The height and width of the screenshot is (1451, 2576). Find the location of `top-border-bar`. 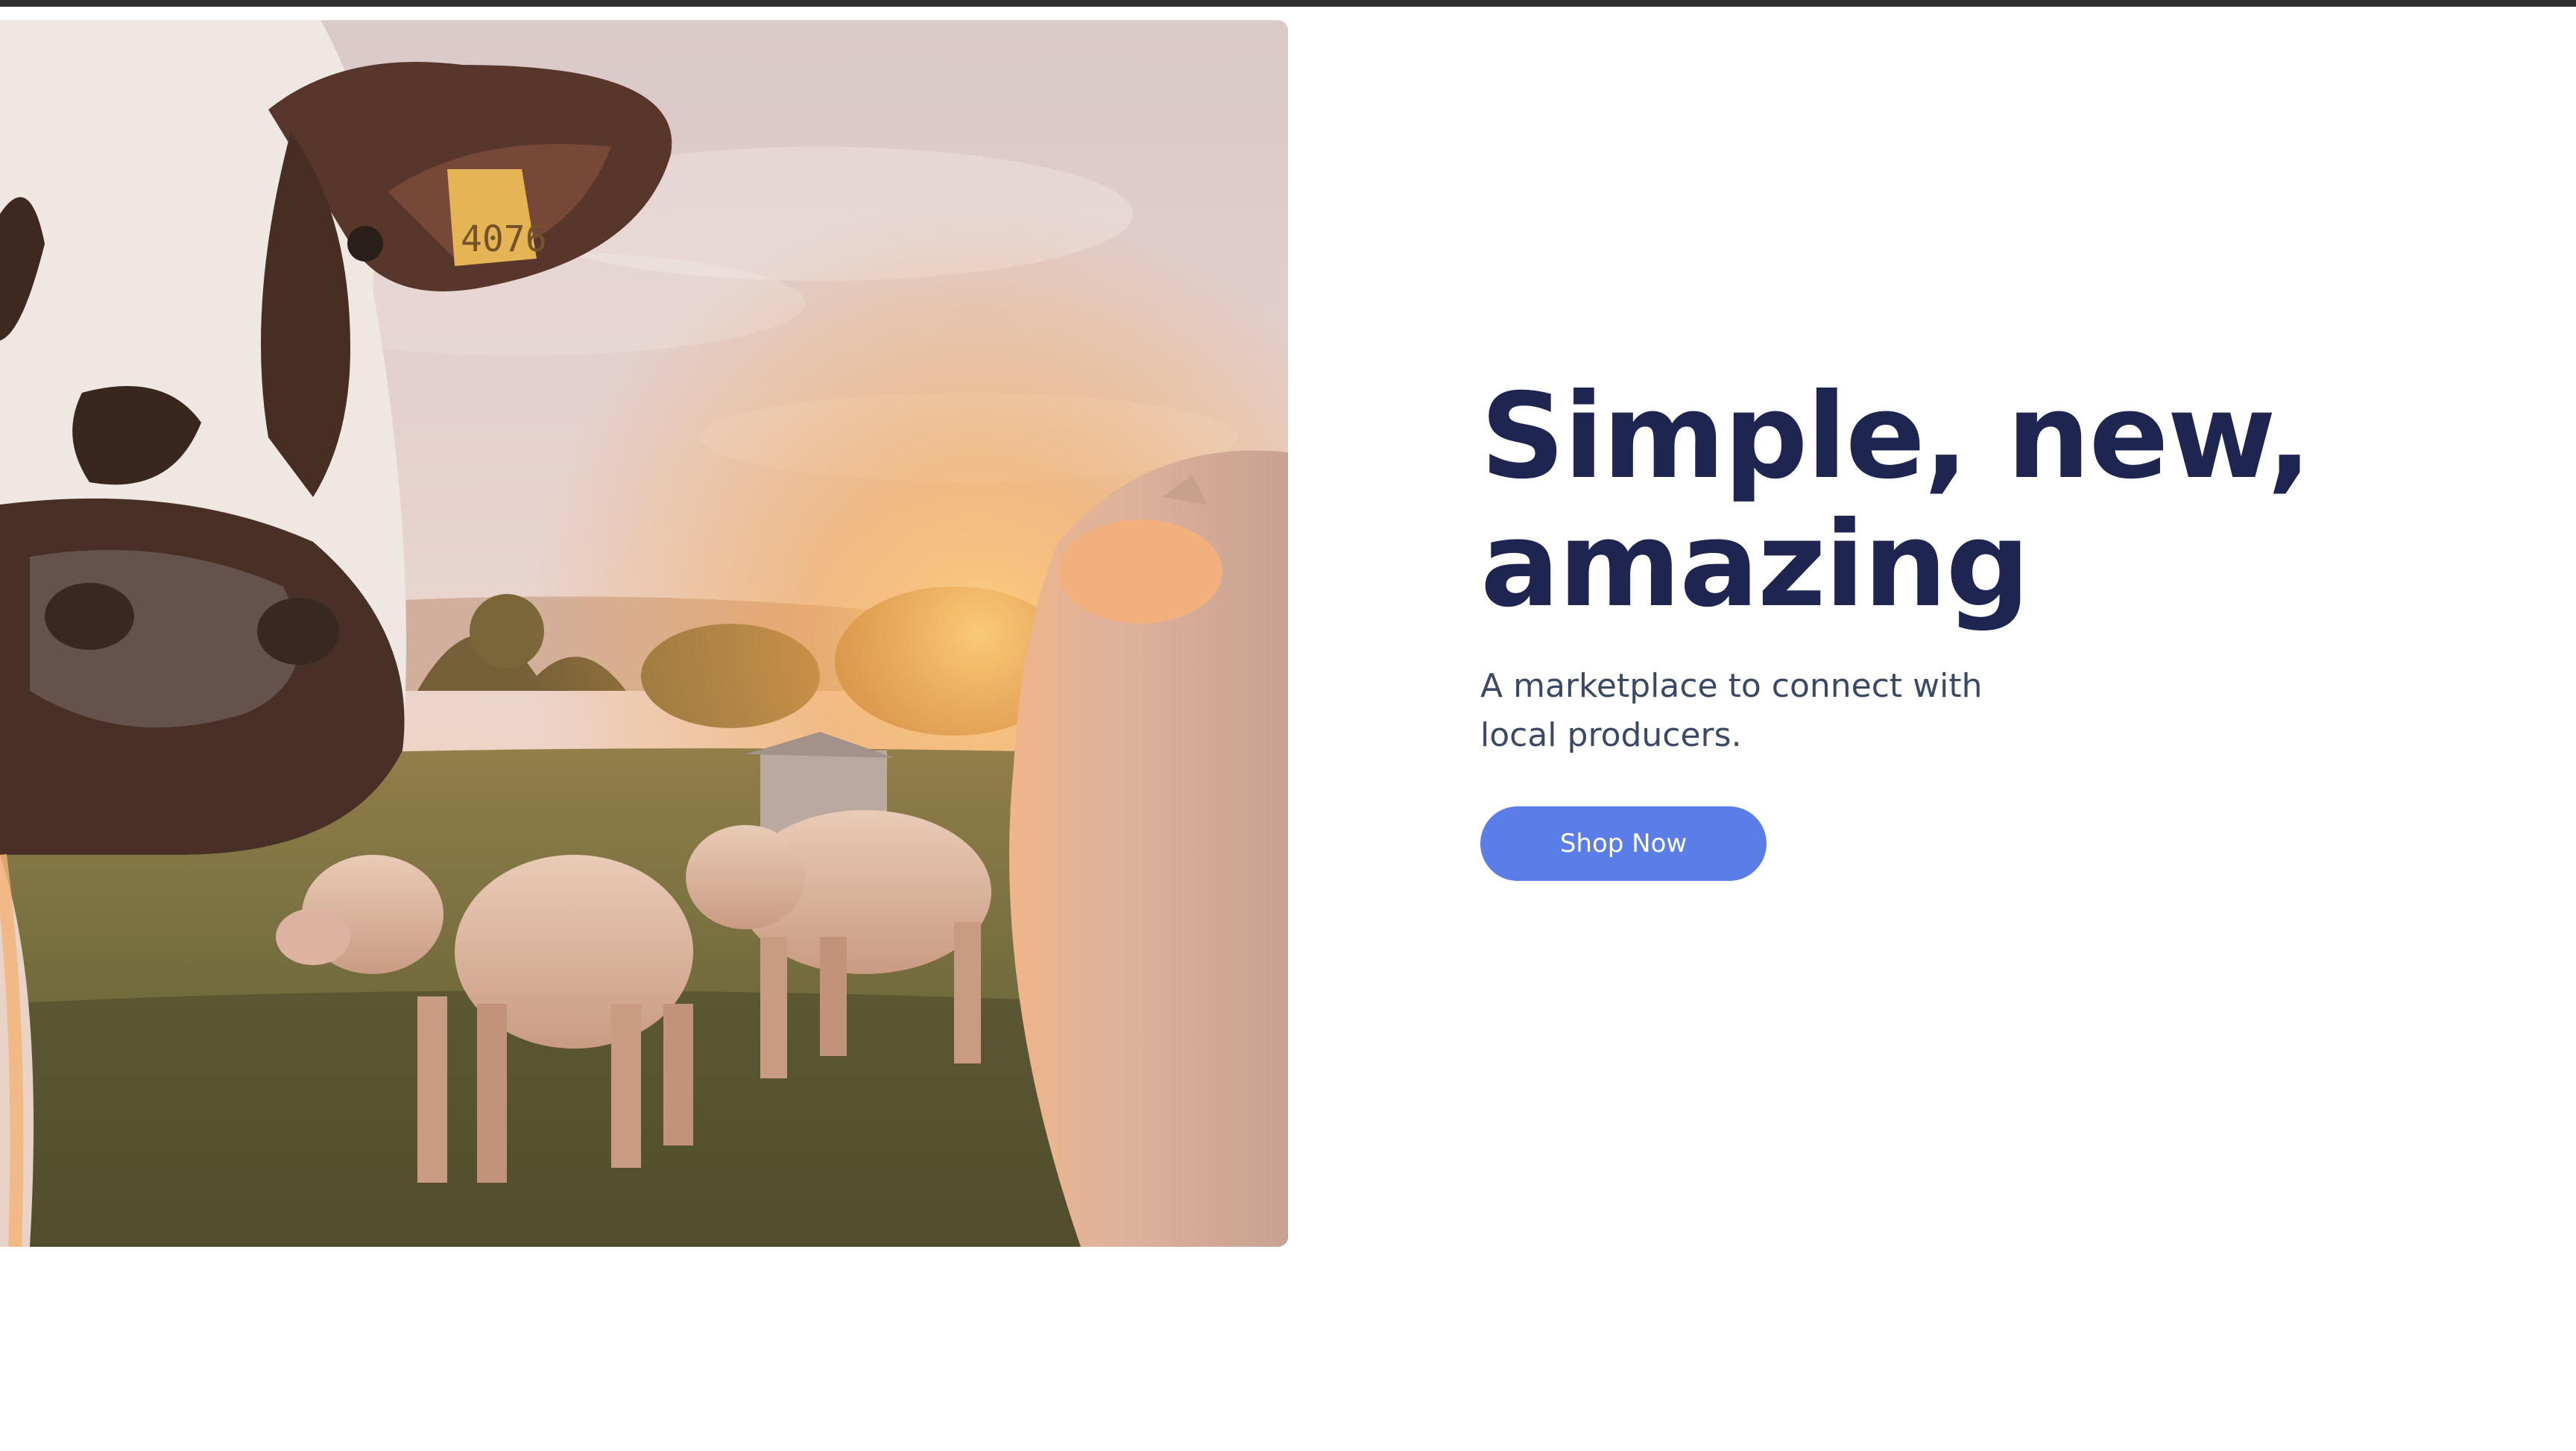

top-border-bar is located at coordinates (1288, 3).